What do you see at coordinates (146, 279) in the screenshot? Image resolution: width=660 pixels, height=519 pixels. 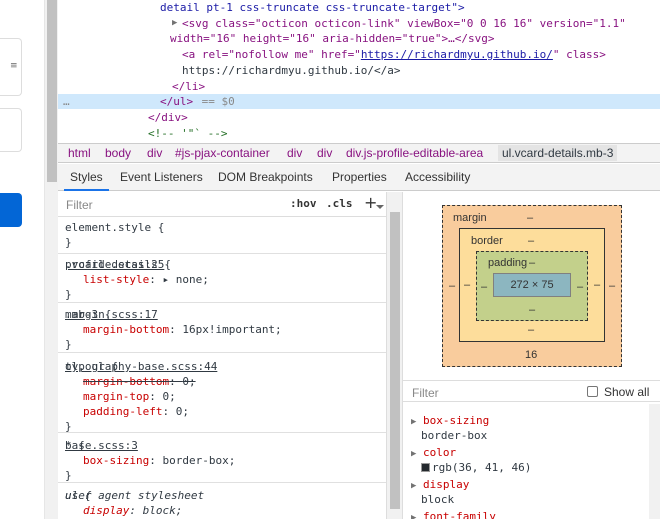 I see `declaration: list-style: ▸ none;` at bounding box center [146, 279].